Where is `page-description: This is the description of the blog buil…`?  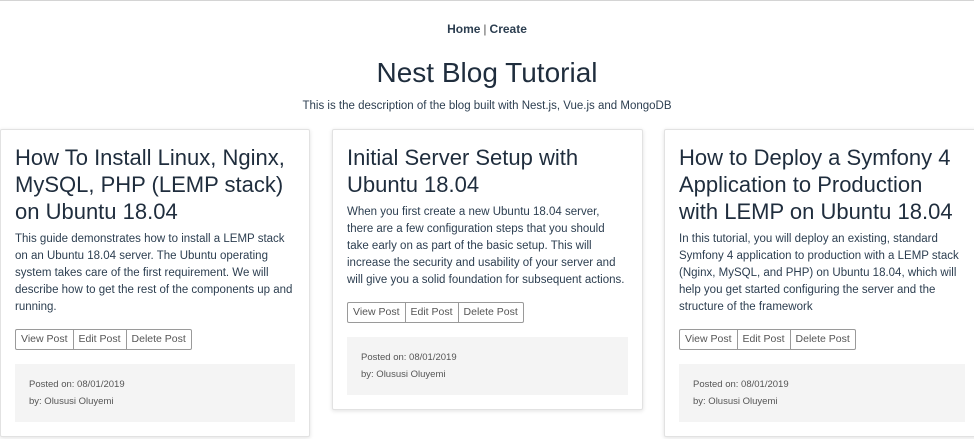 page-description: This is the description of the blog buil… is located at coordinates (487, 106).